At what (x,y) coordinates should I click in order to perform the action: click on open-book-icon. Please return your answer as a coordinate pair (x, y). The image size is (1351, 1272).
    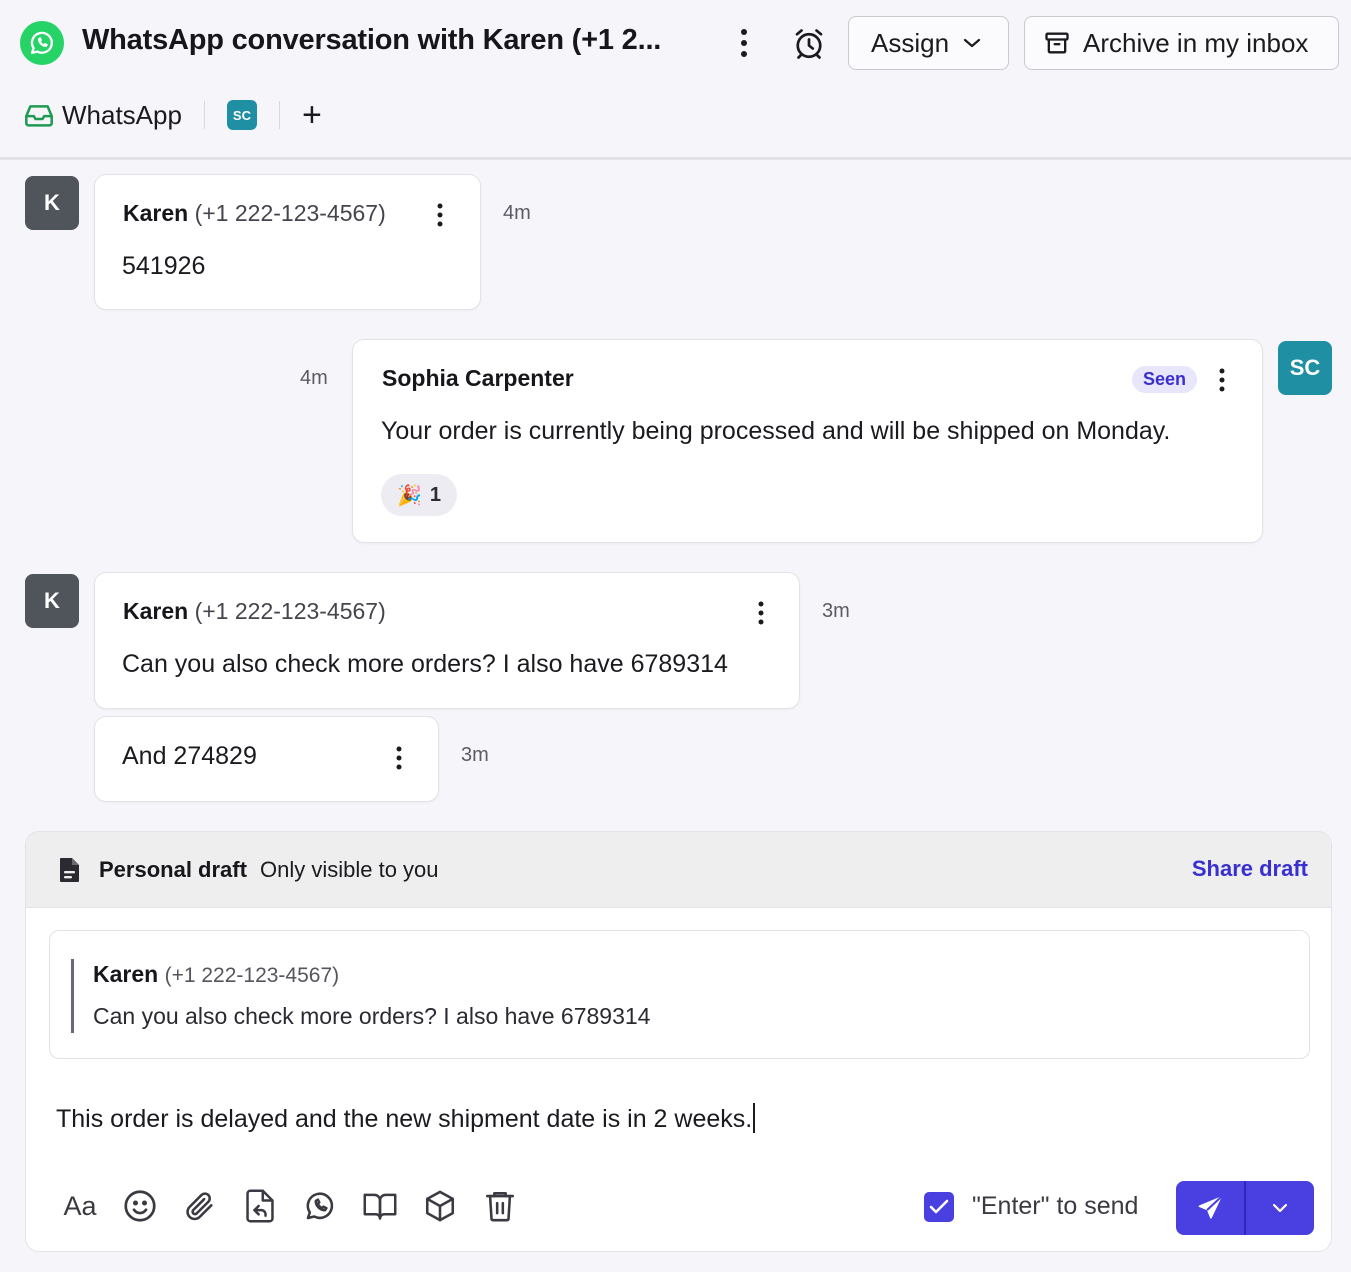
    Looking at the image, I should click on (380, 1206).